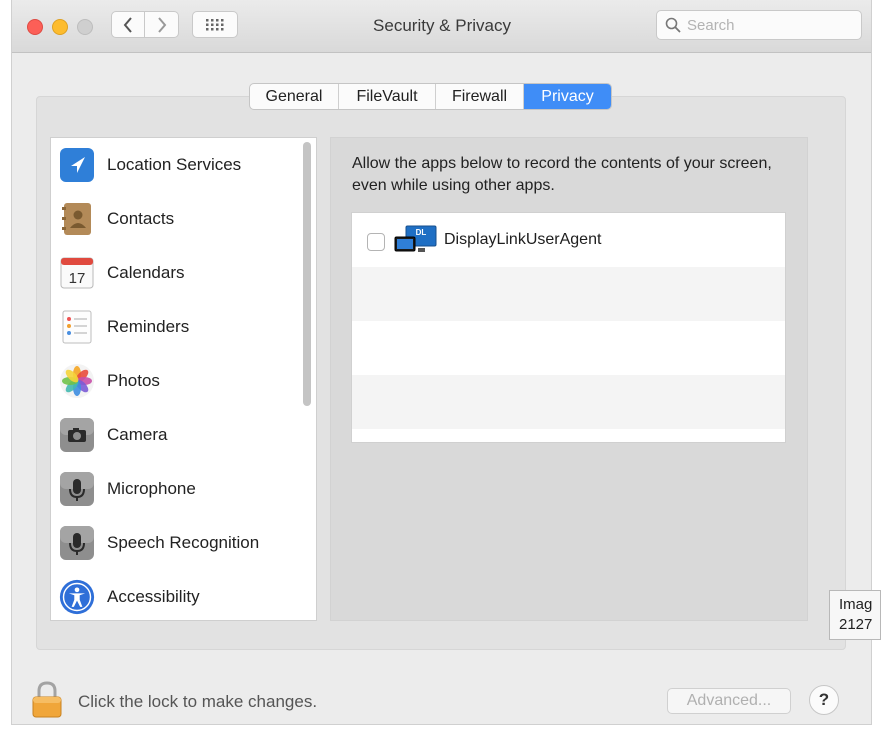 This screenshot has height=734, width=881. Describe the element at coordinates (77, 165) in the screenshot. I see `location-arrow-icon` at that location.